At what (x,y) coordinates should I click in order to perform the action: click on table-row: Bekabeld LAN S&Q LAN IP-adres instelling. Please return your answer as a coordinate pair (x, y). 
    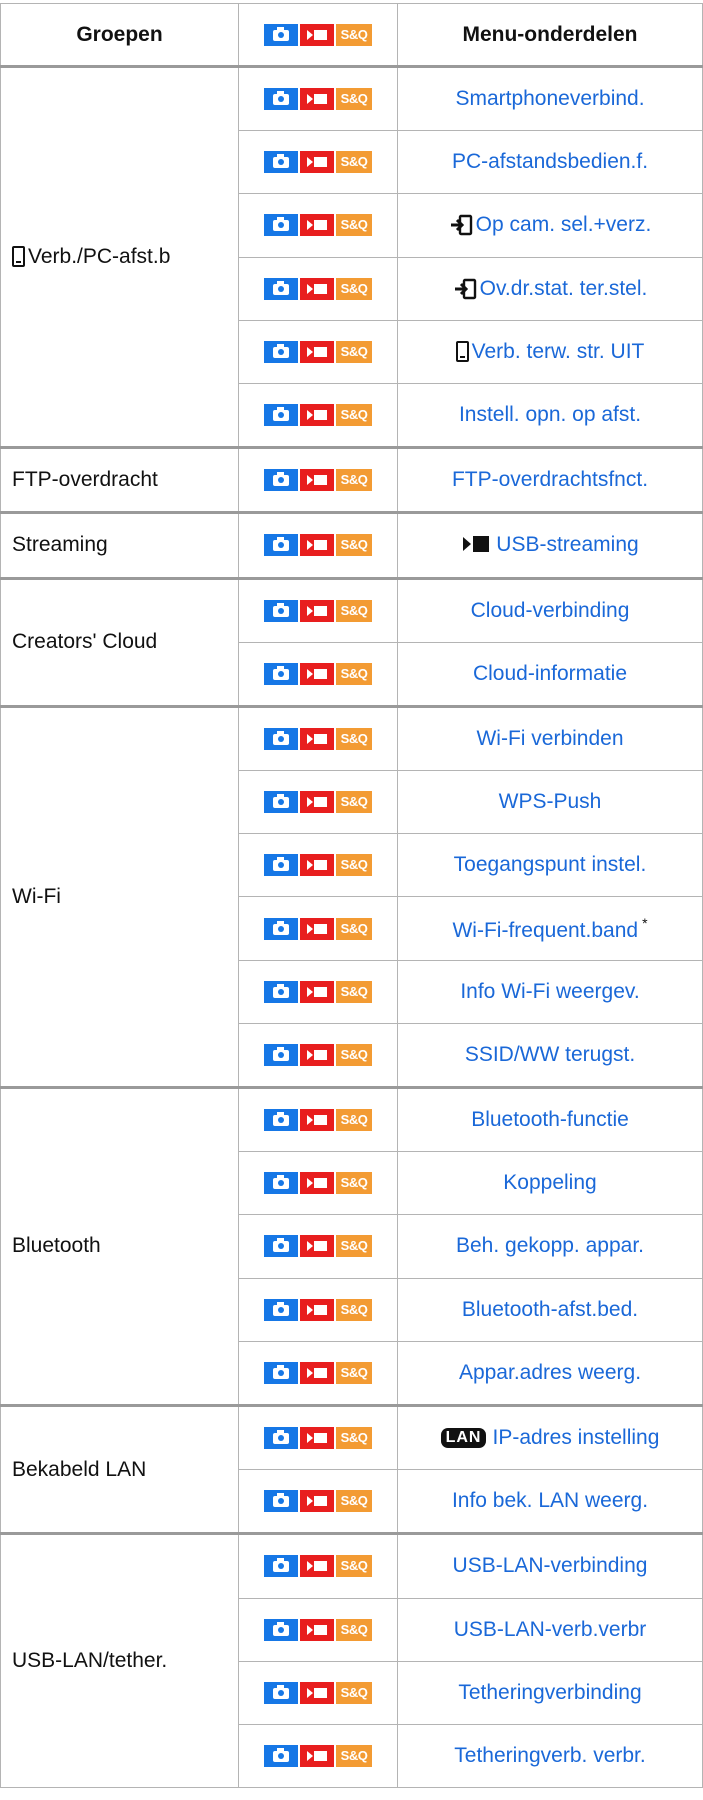
    Looking at the image, I should click on (351, 1469).